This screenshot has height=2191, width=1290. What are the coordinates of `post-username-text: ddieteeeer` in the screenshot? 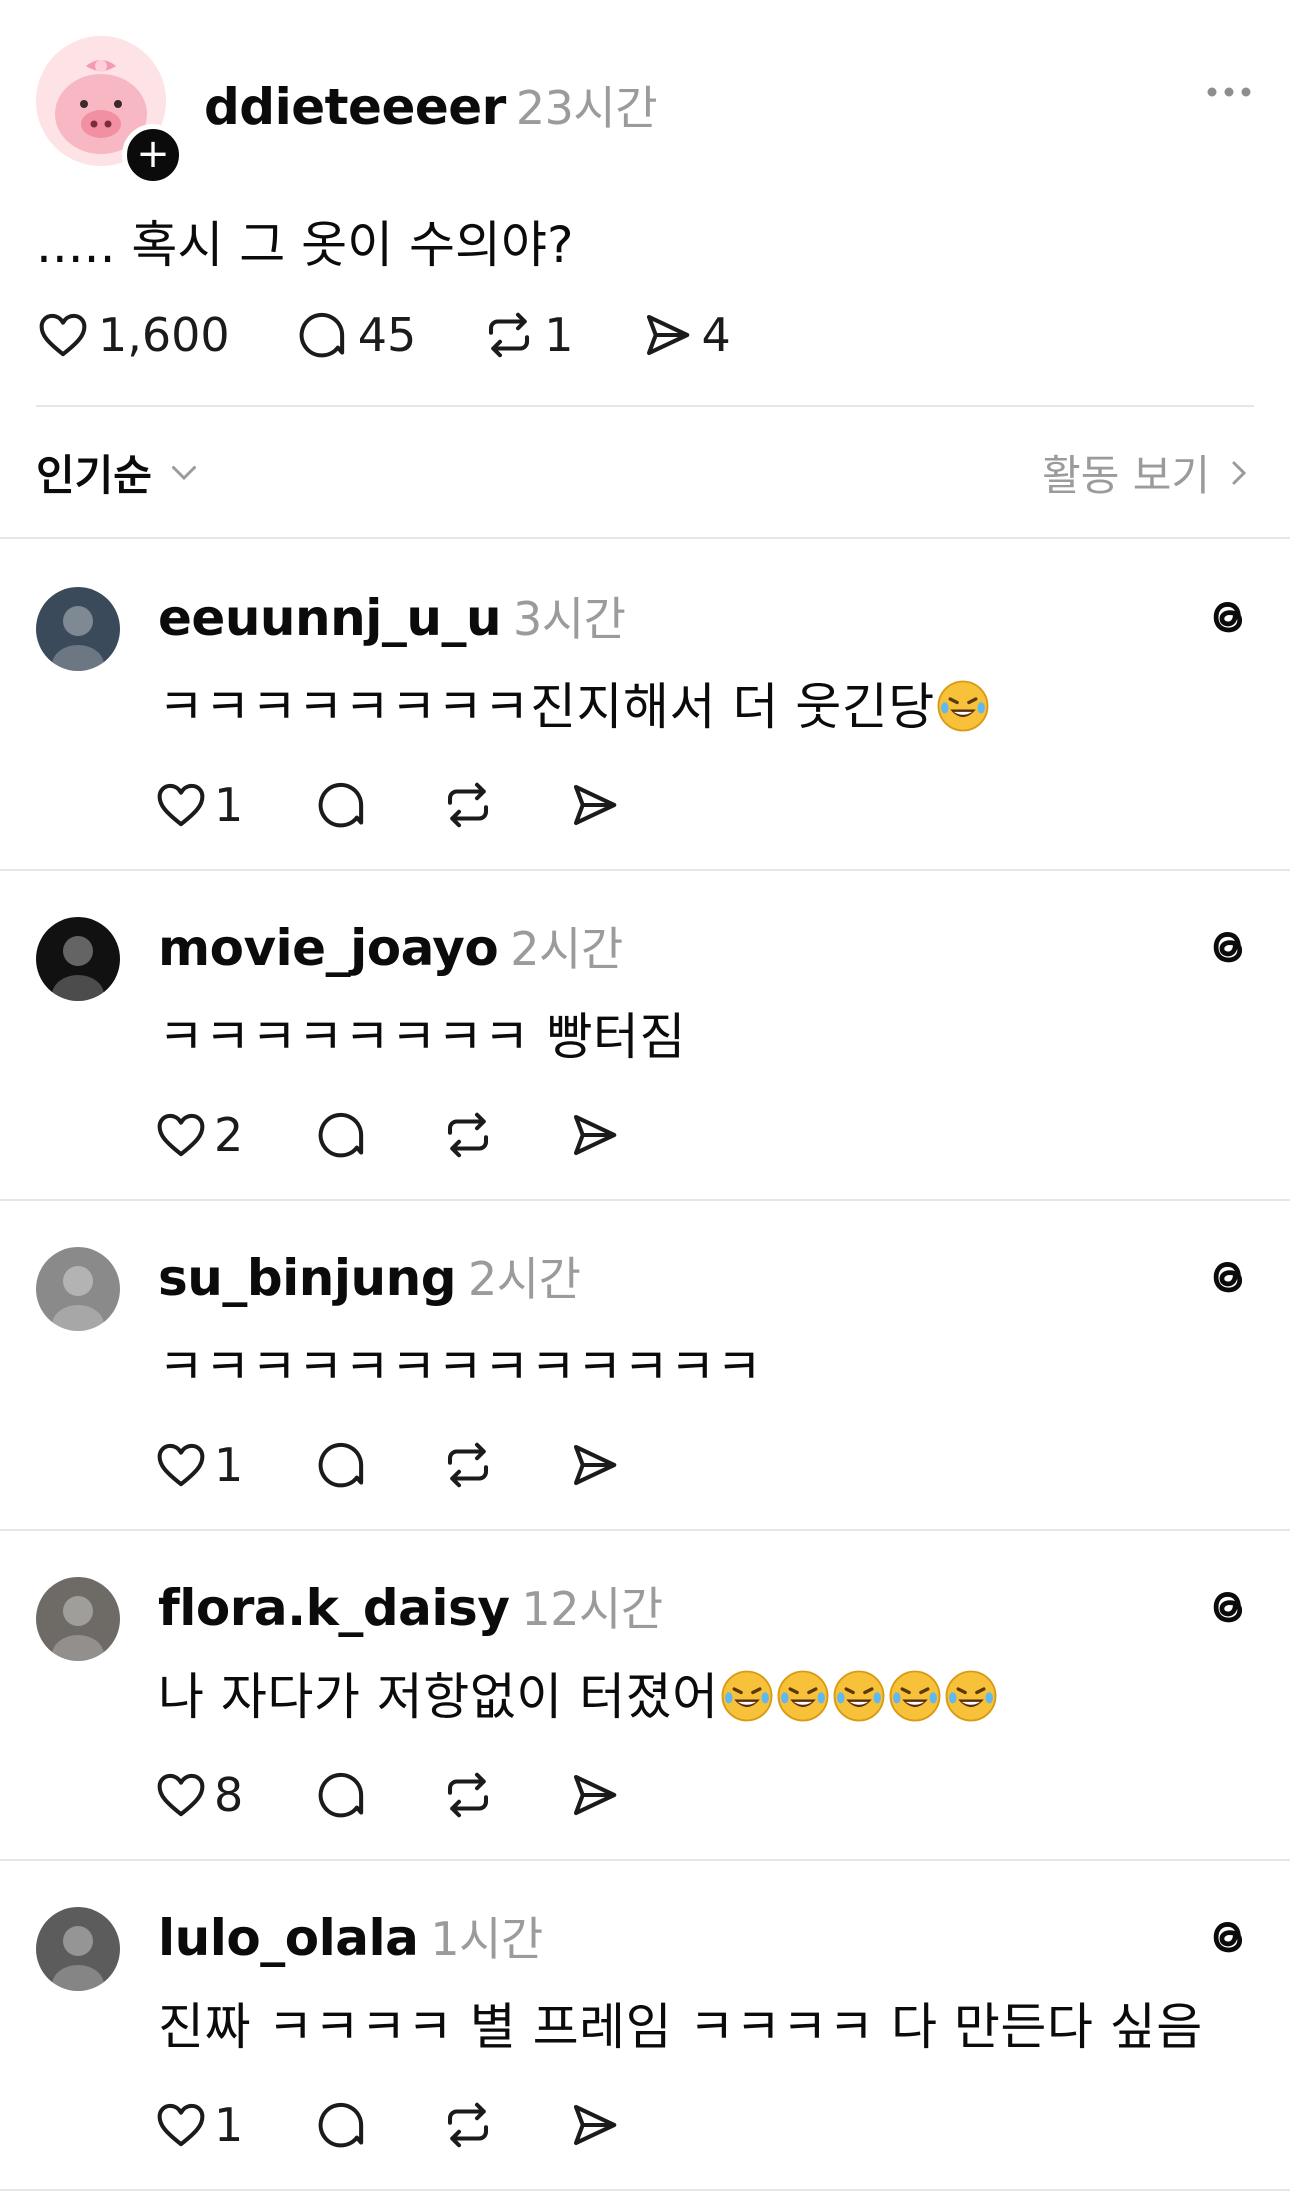 It's located at (355, 107).